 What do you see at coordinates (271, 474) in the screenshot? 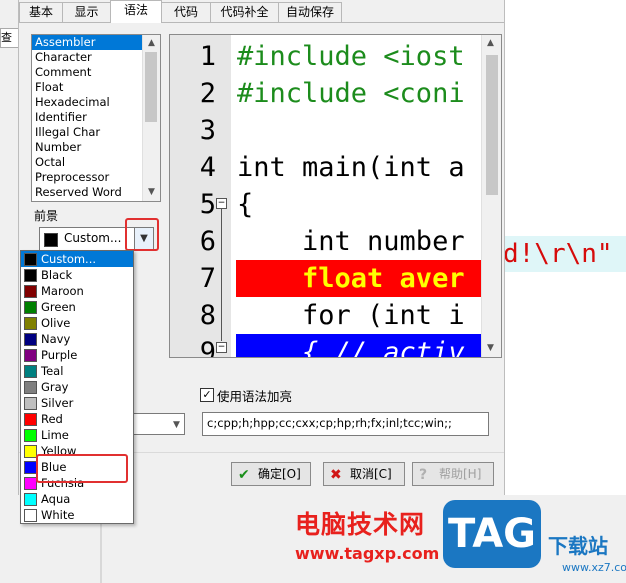
I see `ok-button: ✔ 确定[O]` at bounding box center [271, 474].